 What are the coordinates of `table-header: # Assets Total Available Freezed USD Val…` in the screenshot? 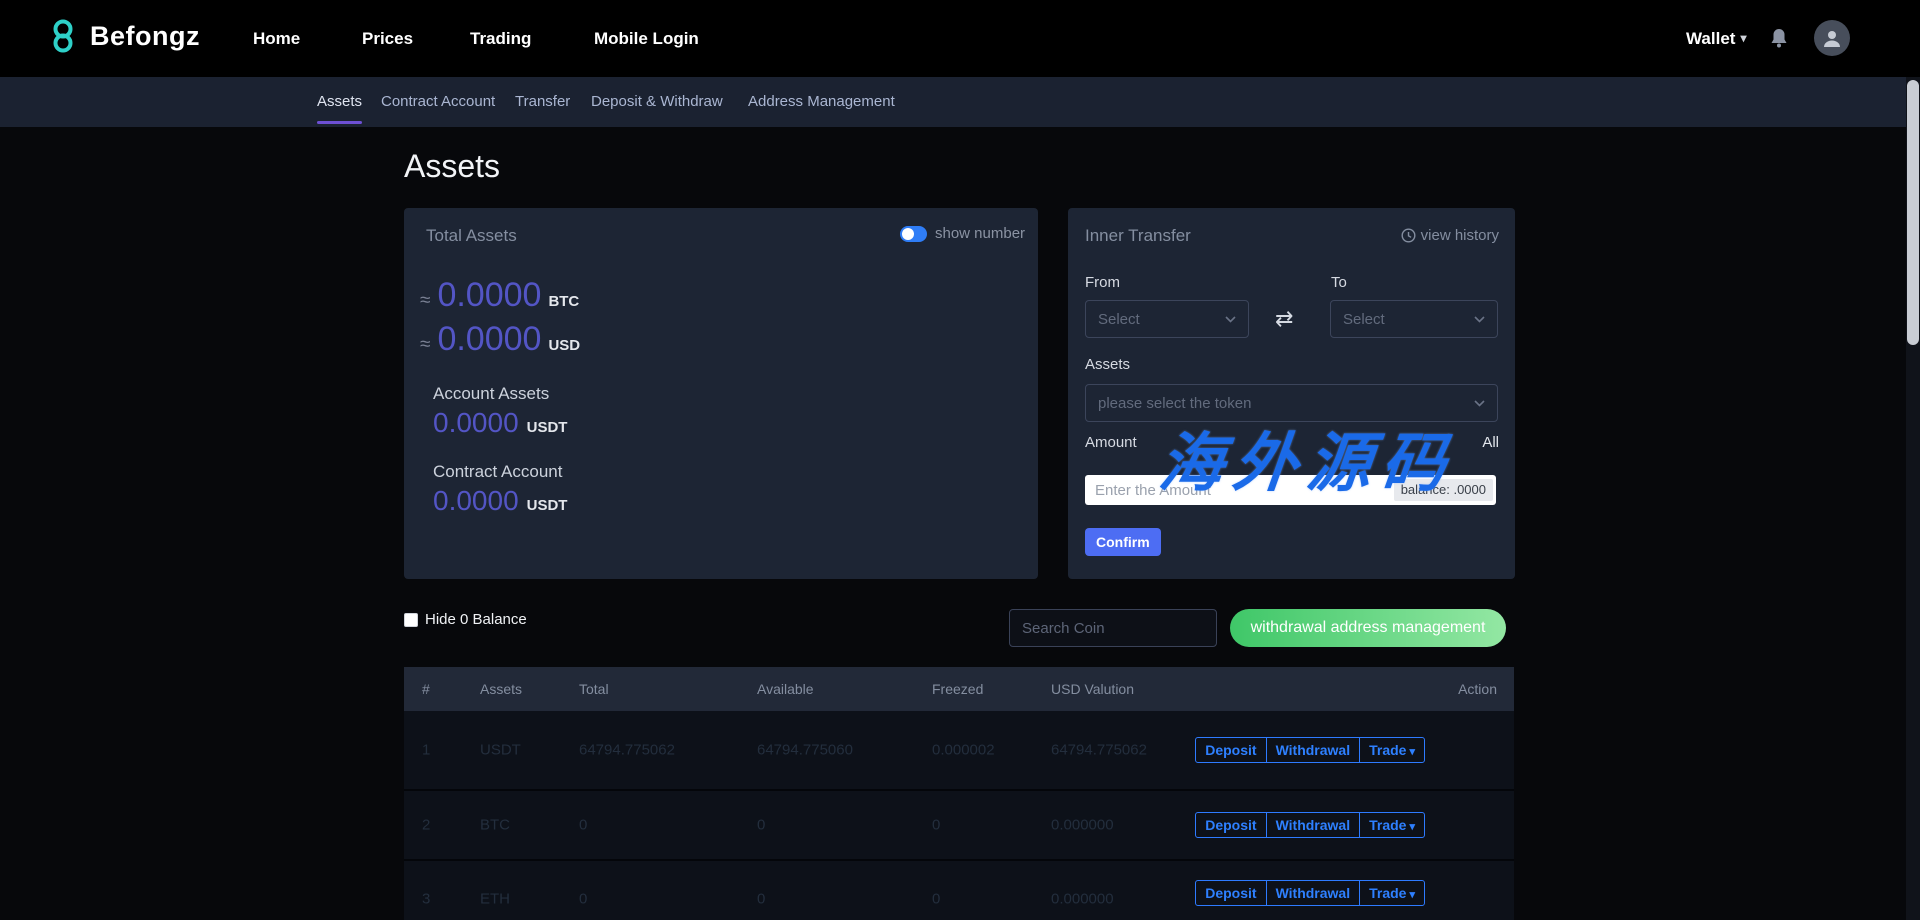 It's located at (959, 689).